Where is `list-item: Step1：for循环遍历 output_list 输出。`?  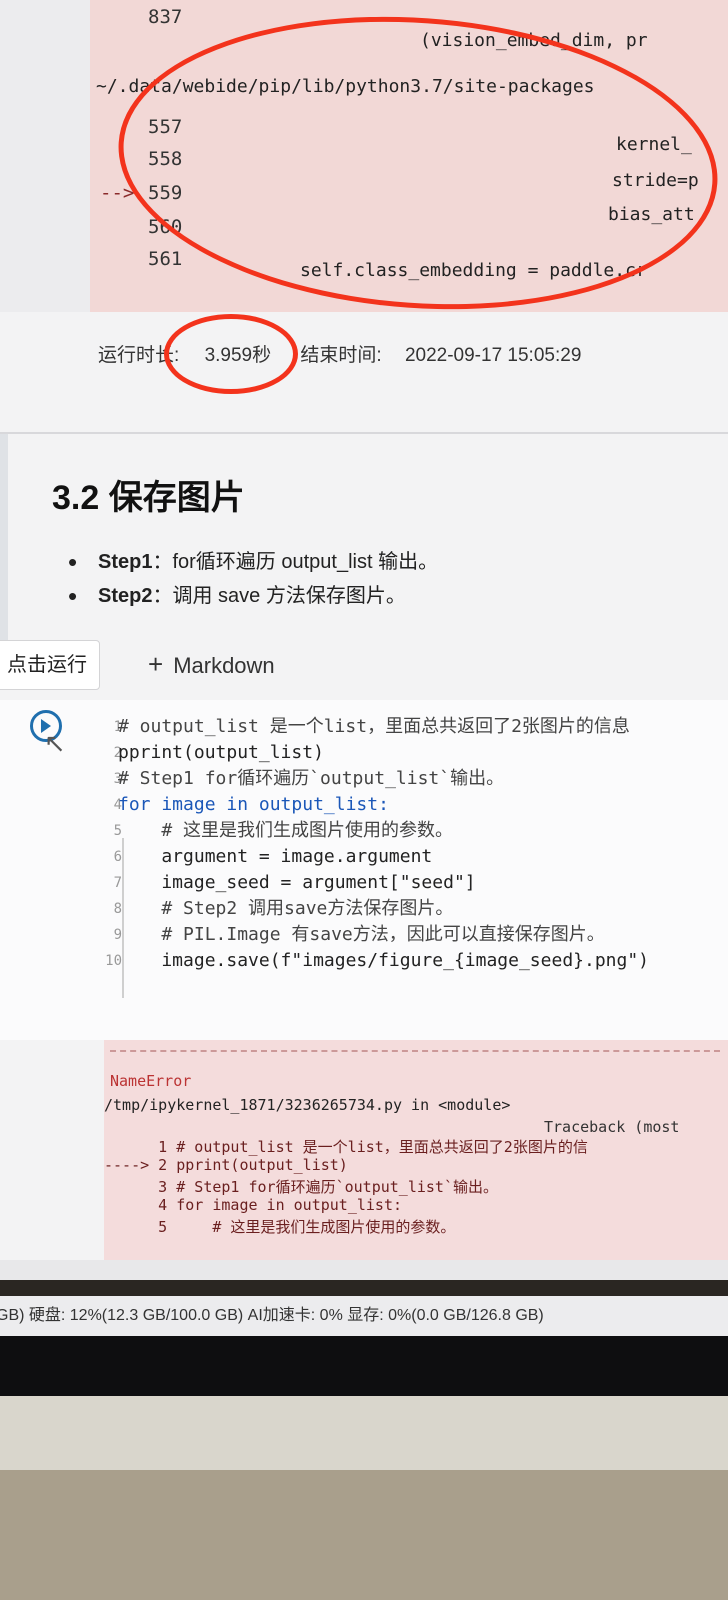
list-item: Step1：for循环遍历 output_list 输出。 is located at coordinates (253, 562).